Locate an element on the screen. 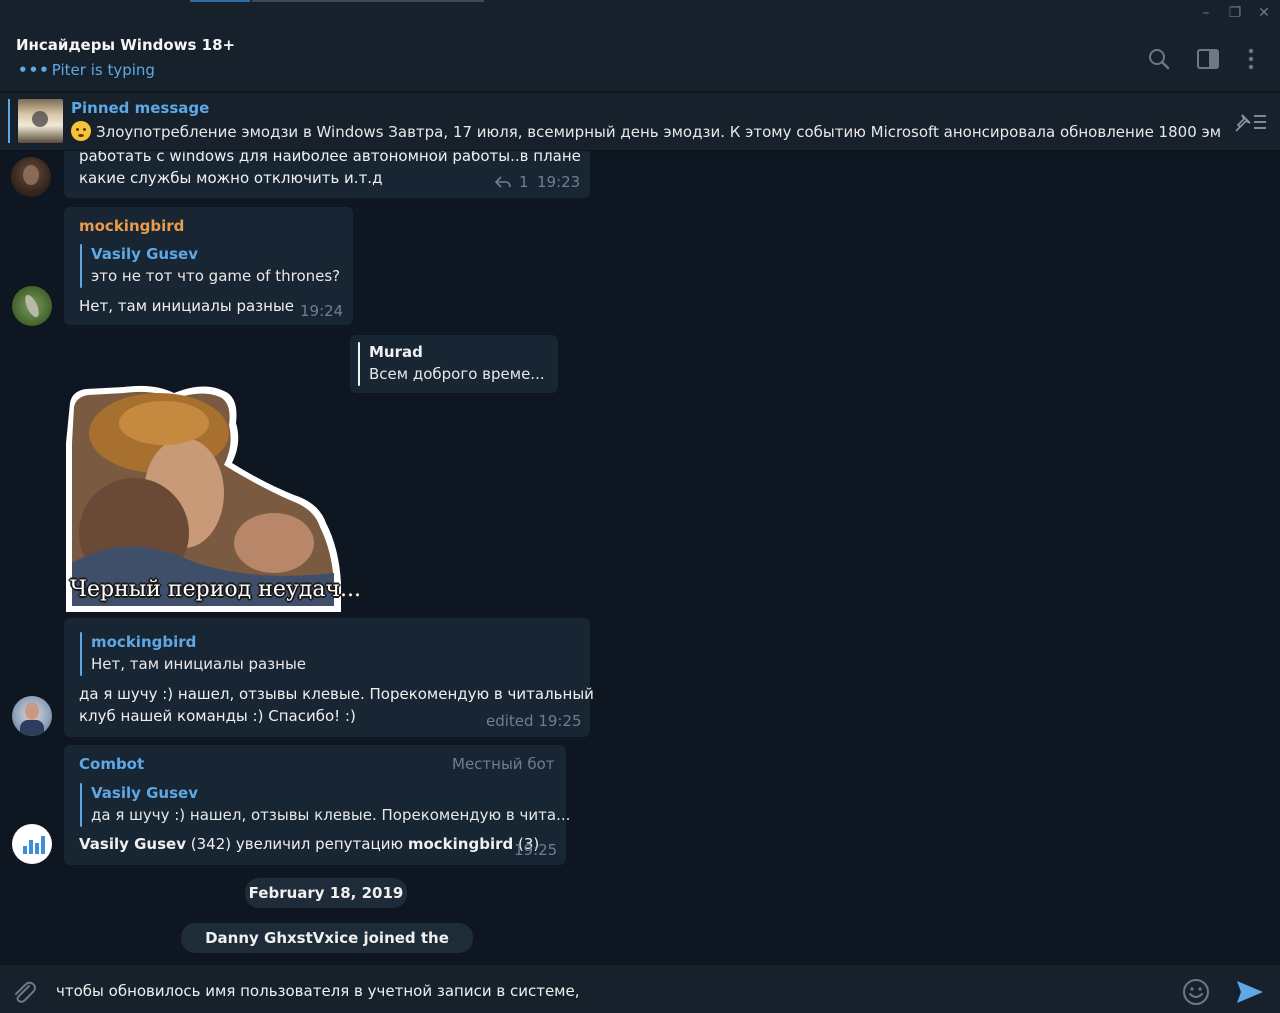 The height and width of the screenshot is (1013, 1280). reply-arrow-icon is located at coordinates (503, 182).